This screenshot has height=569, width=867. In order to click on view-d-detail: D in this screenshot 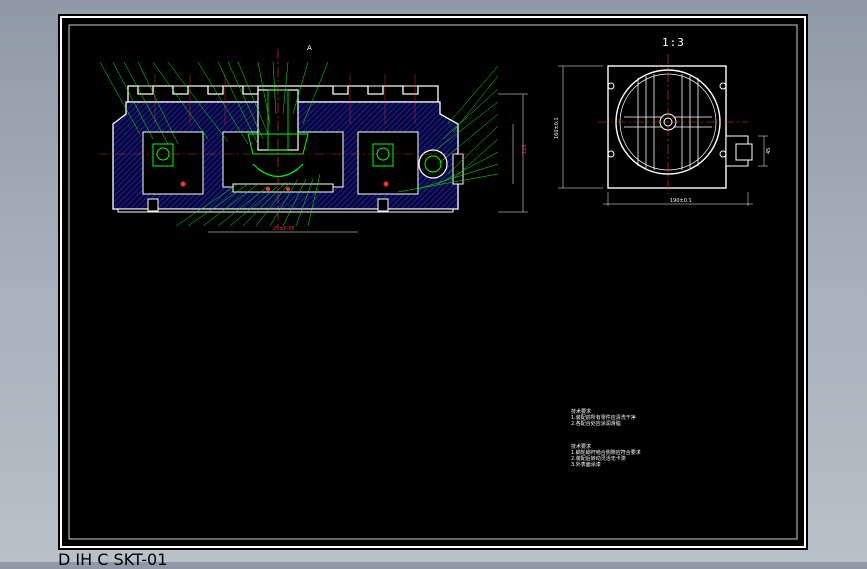, I will do `click(66, 559)`.